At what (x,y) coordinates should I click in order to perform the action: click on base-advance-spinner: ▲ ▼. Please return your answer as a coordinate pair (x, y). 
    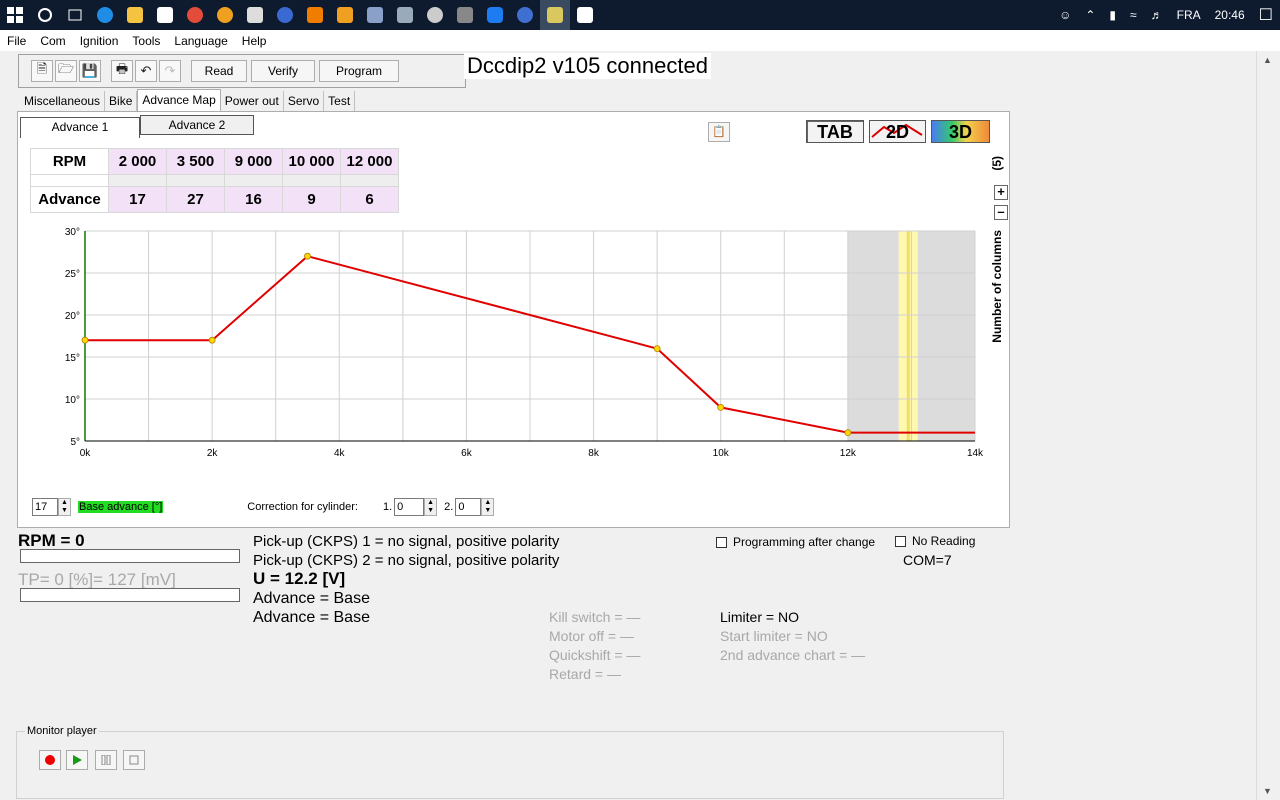
    Looking at the image, I should click on (64, 507).